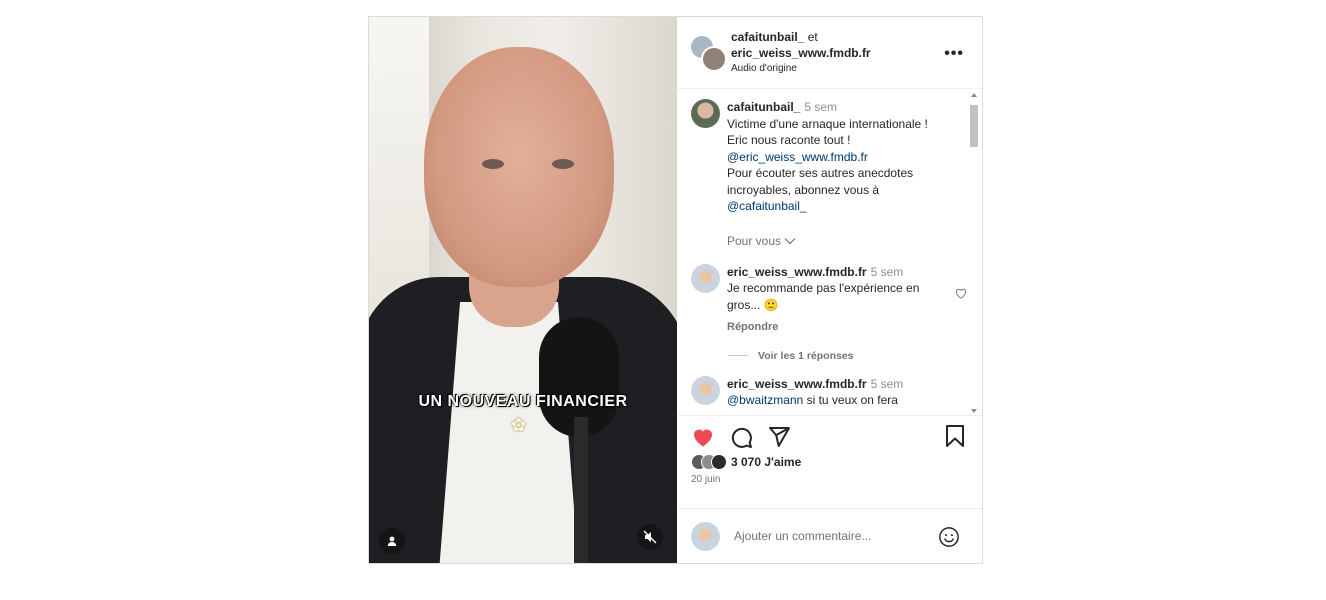 This screenshot has width=1326, height=600. What do you see at coordinates (738, 356) in the screenshot?
I see `divider` at bounding box center [738, 356].